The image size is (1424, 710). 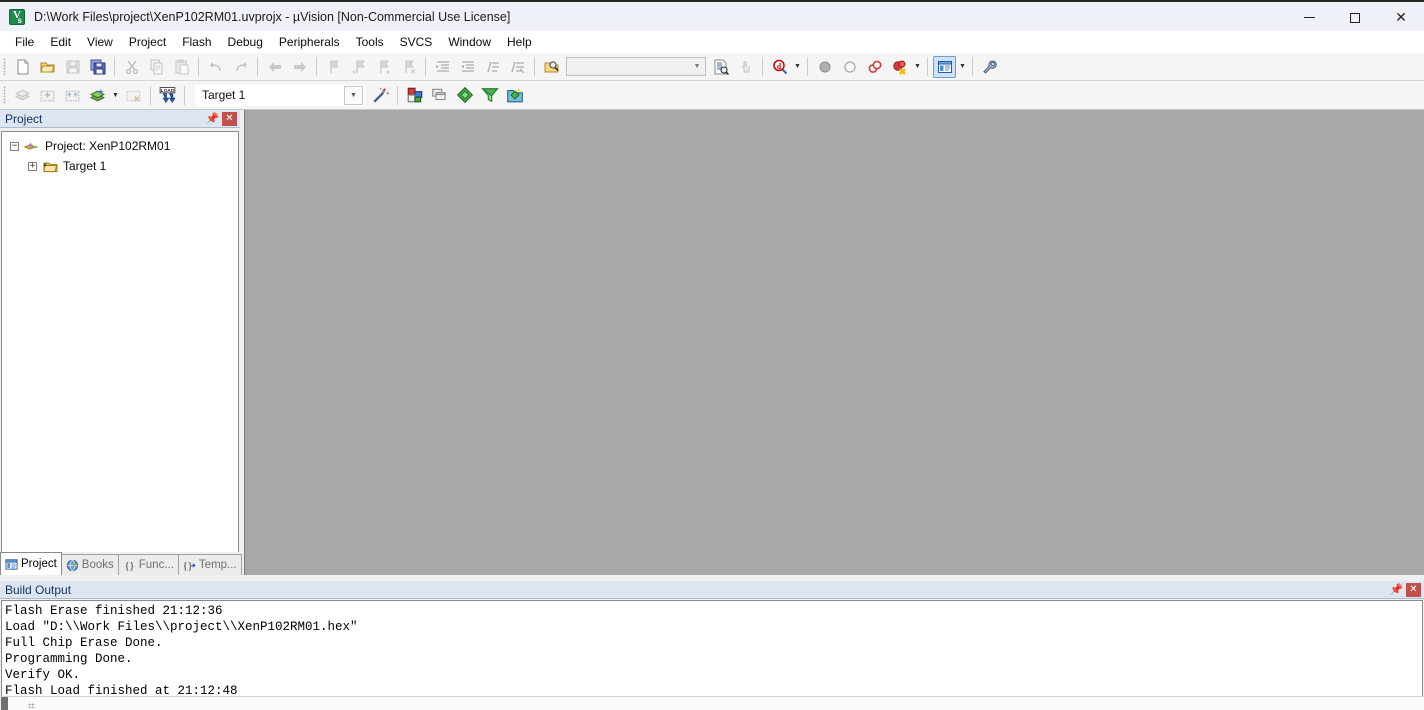 I want to click on window-list-dropdown: ▼, so click(x=962, y=67).